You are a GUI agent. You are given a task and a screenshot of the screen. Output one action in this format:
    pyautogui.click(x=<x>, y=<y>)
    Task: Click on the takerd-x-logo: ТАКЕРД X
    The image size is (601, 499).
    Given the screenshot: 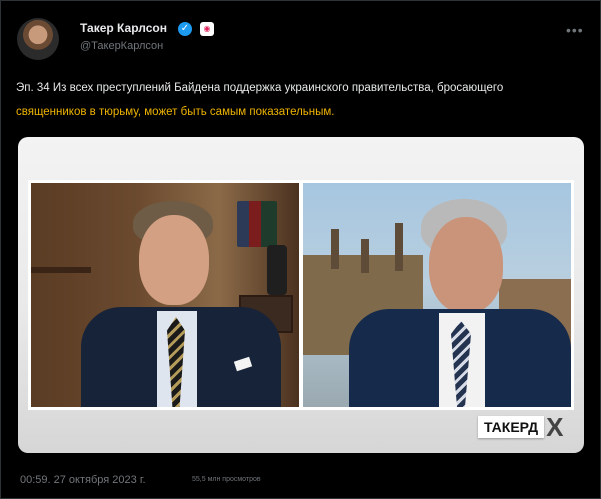 What is the action you would take?
    pyautogui.click(x=524, y=427)
    